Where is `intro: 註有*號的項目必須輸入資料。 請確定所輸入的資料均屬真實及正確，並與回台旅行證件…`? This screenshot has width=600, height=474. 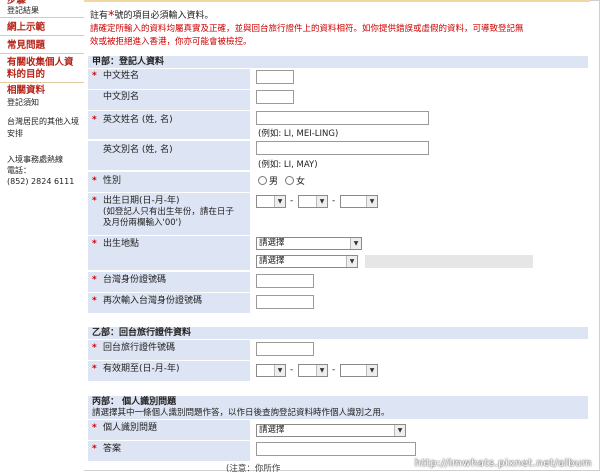 intro: 註有*號的項目必須輸入資料。 請確定所輸入的資料均屬真實及正確，並與回台旅行證件… is located at coordinates (335, 29).